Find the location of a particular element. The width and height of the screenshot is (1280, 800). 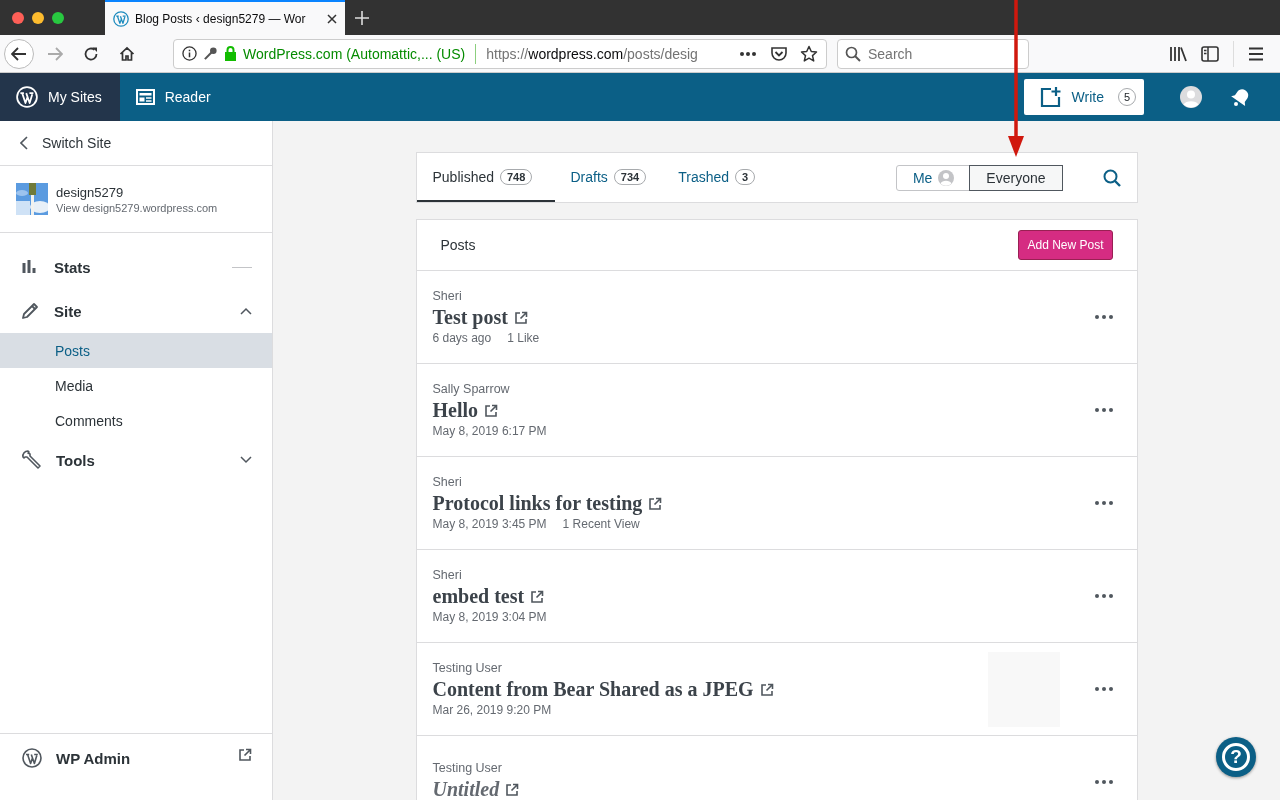

masterbar-tab: My Sites is located at coordinates (60, 97).